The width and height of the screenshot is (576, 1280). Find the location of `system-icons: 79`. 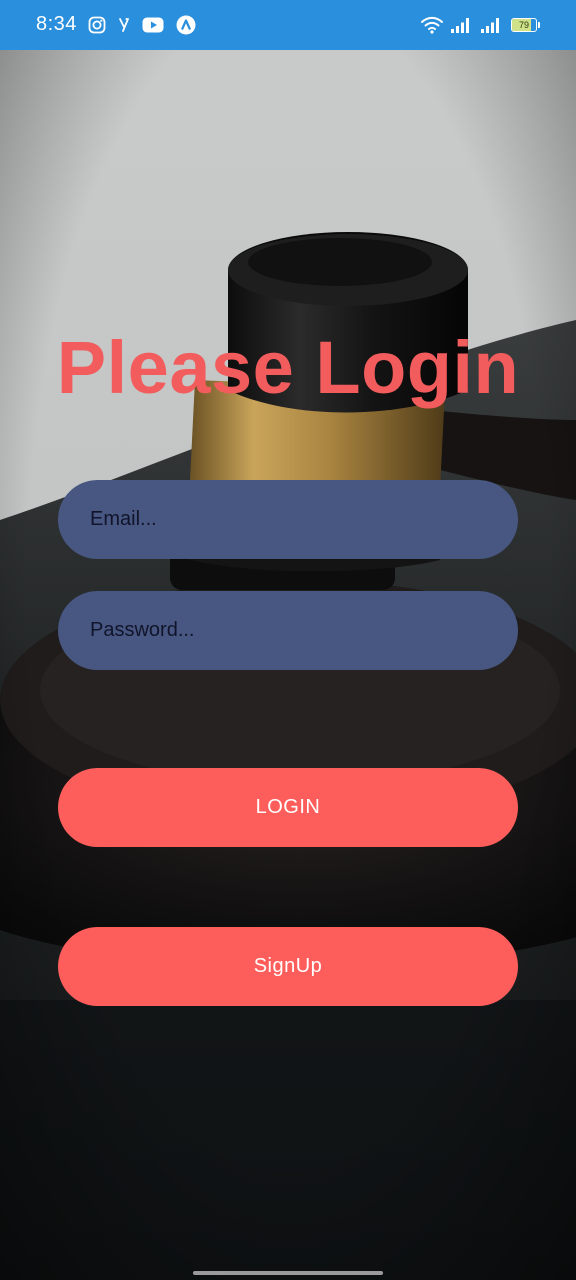

system-icons: 79 is located at coordinates (480, 25).